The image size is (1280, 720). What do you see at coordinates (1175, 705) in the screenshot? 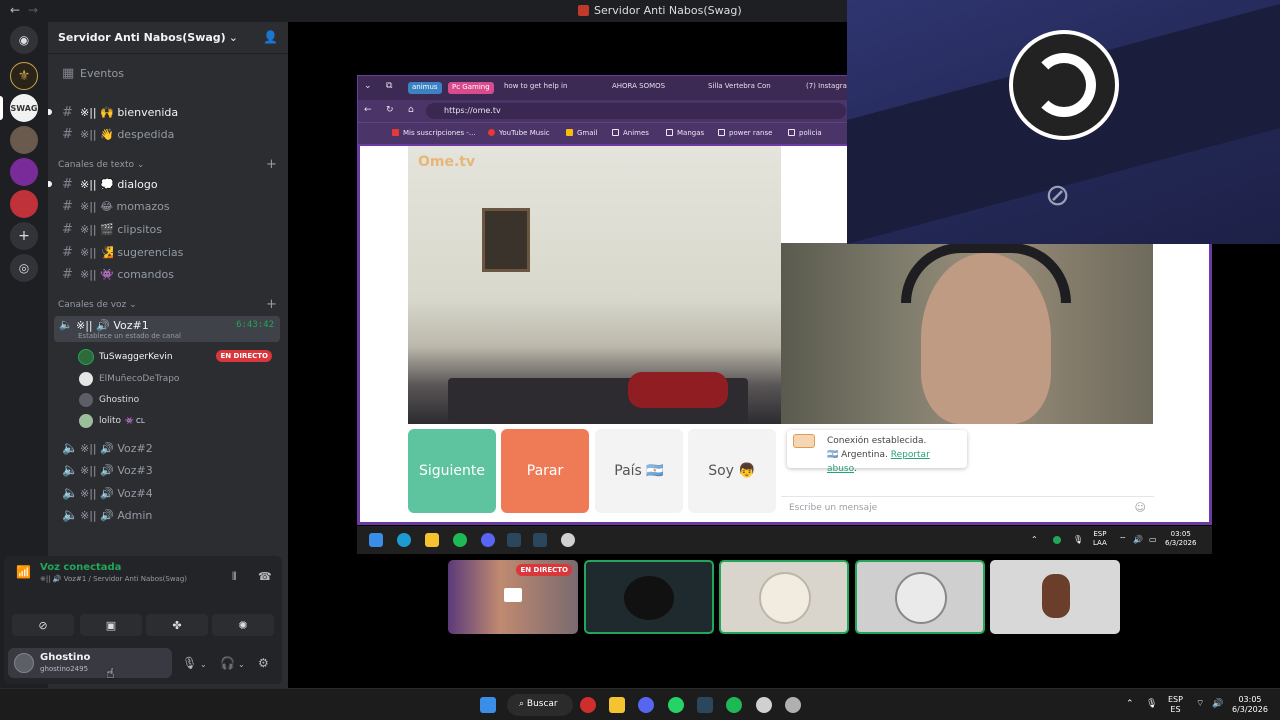
I see `language-indicator: ESP ES` at bounding box center [1175, 705].